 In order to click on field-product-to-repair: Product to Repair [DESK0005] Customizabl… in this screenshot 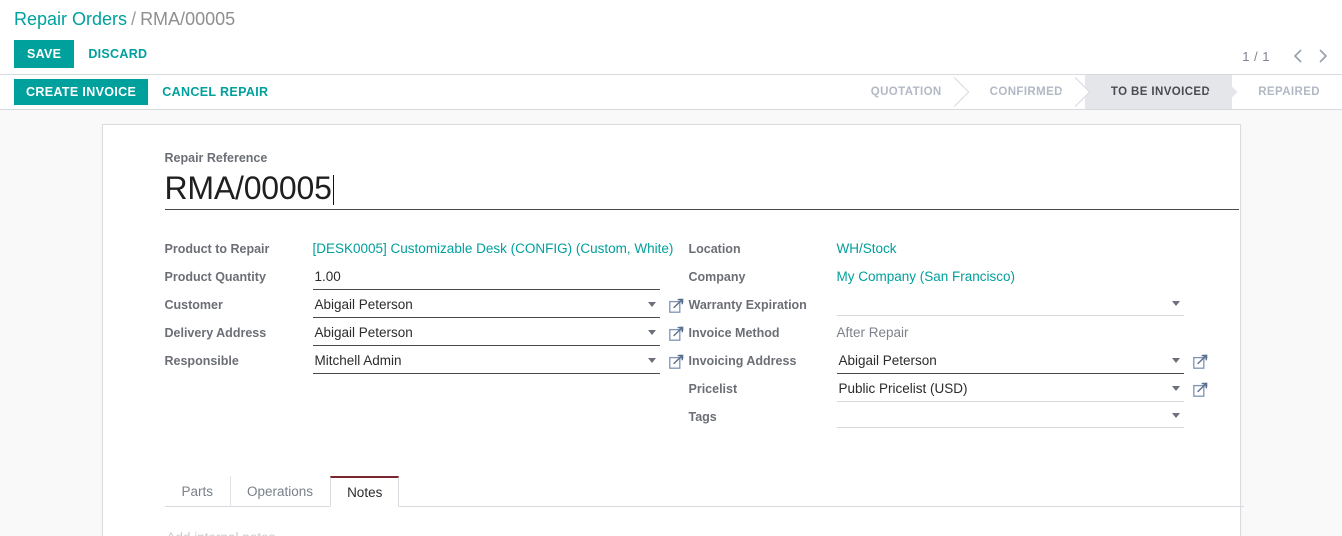, I will do `click(424, 250)`.